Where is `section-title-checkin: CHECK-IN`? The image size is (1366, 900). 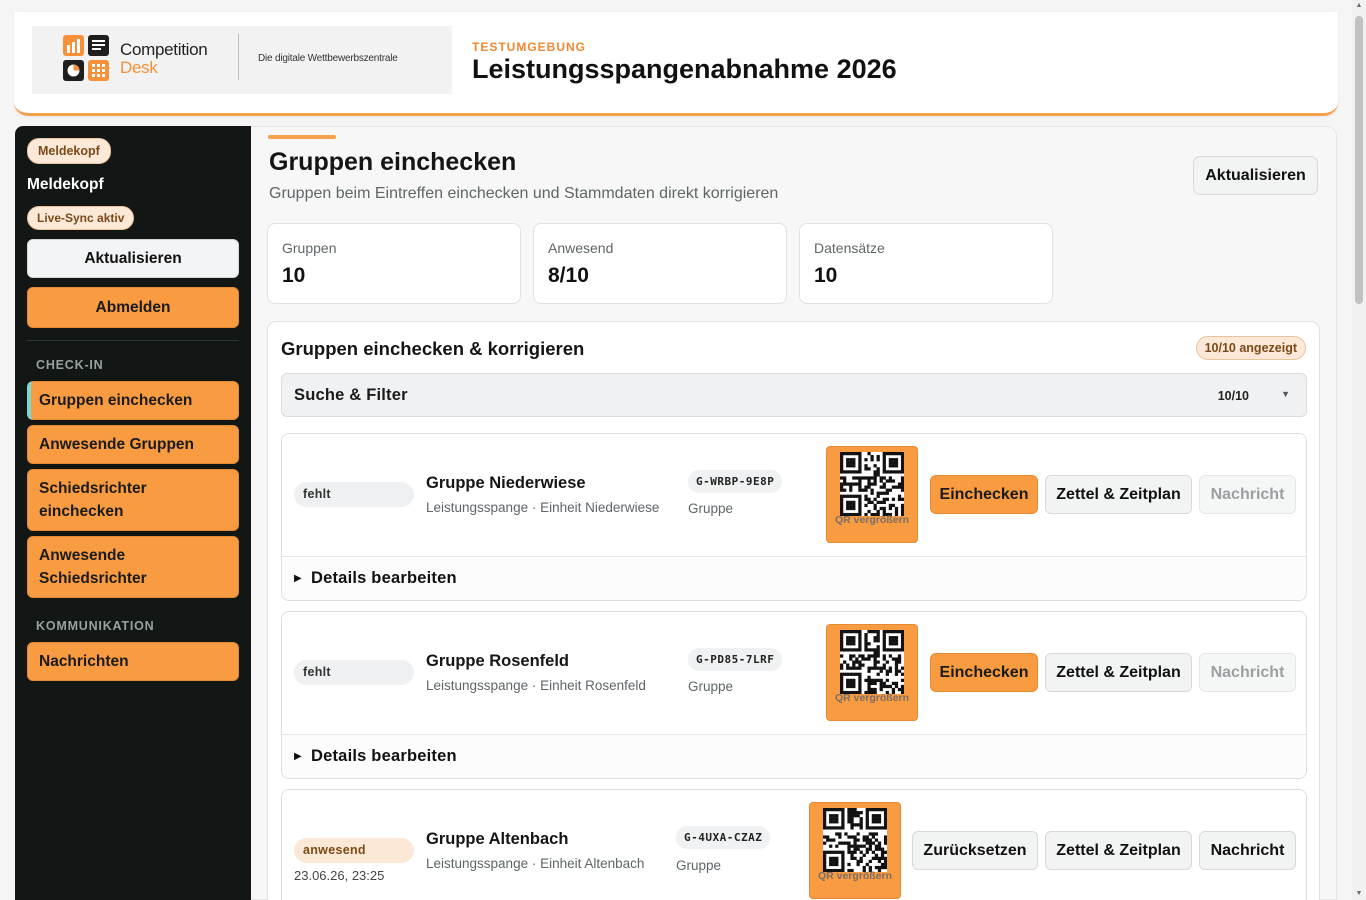
section-title-checkin: CHECK-IN is located at coordinates (70, 365).